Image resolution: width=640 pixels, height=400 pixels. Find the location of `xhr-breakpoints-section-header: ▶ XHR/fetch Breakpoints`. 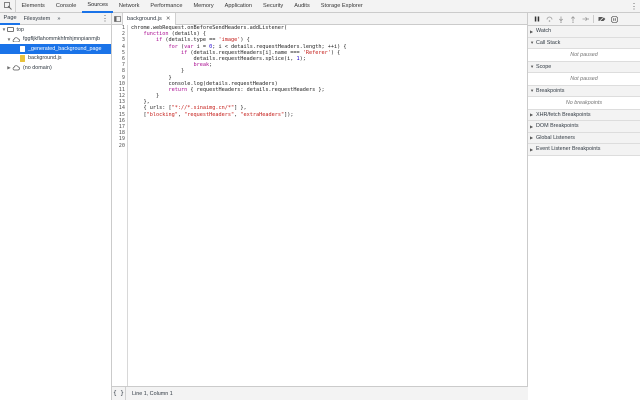

xhr-breakpoints-section-header: ▶ XHR/fetch Breakpoints is located at coordinates (584, 115).